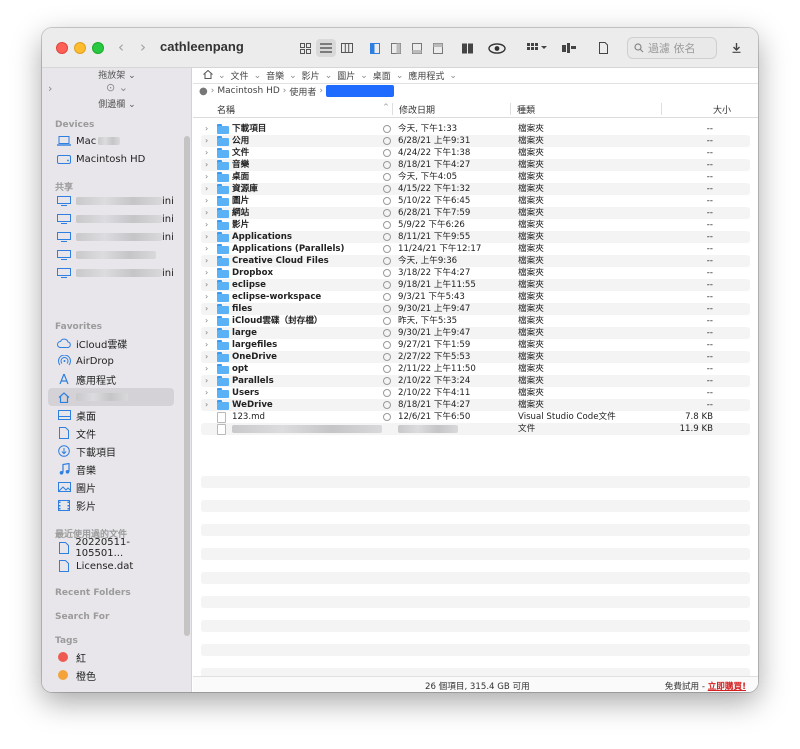 This screenshot has height=749, width=800. I want to click on sidebar-item-icloud: iCloud雲碟, so click(111, 343).